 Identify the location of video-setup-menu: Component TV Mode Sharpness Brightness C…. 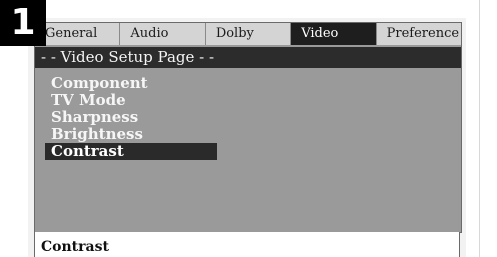
(131, 117).